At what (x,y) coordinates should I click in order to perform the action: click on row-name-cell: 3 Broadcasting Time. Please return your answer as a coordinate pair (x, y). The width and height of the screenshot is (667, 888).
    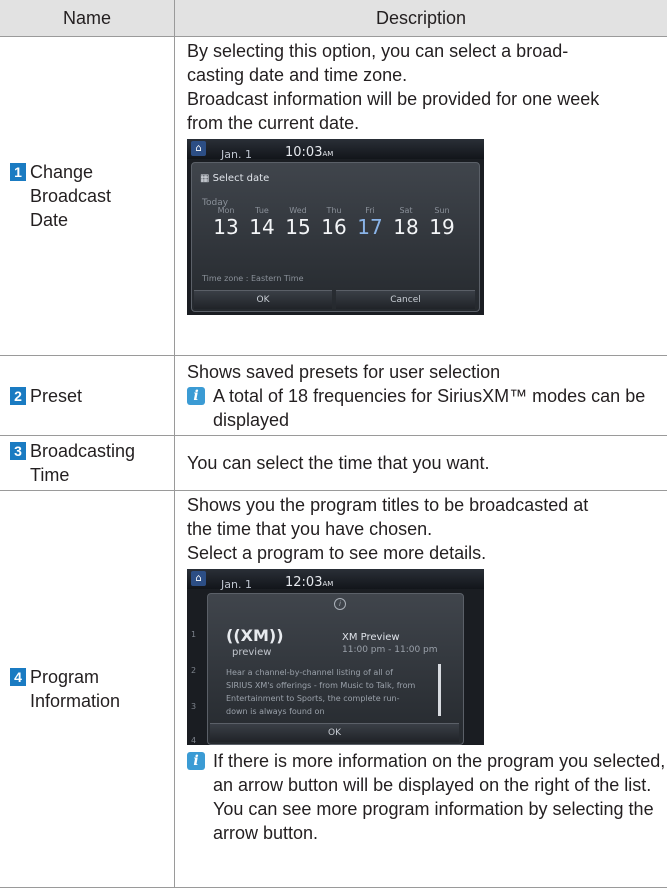
    Looking at the image, I should click on (87, 463).